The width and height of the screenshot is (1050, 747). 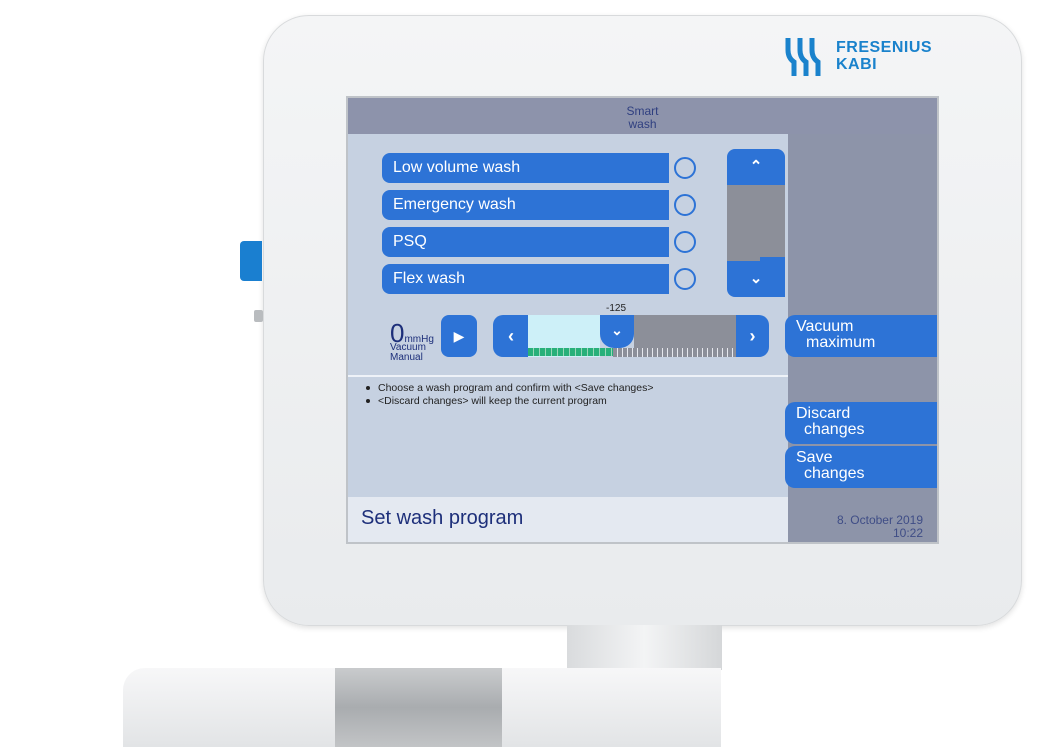 I want to click on vacuum-start-button: ▶, so click(x=459, y=336).